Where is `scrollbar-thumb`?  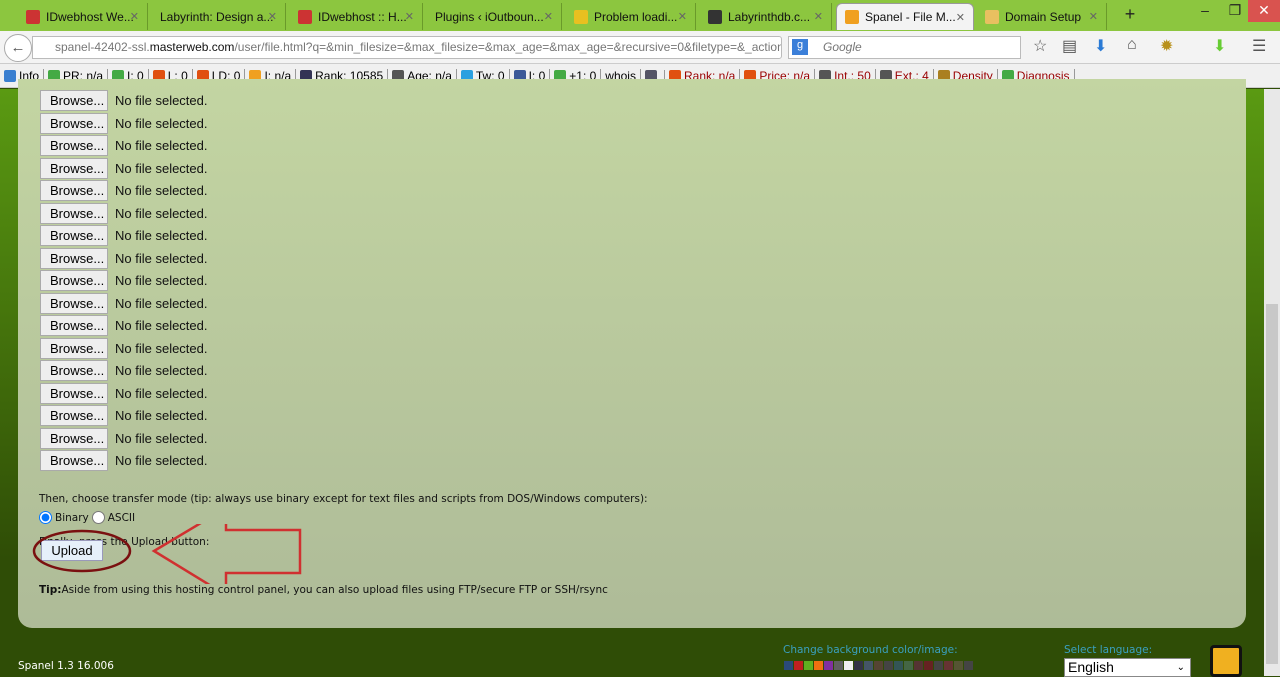
scrollbar-thumb is located at coordinates (1272, 484).